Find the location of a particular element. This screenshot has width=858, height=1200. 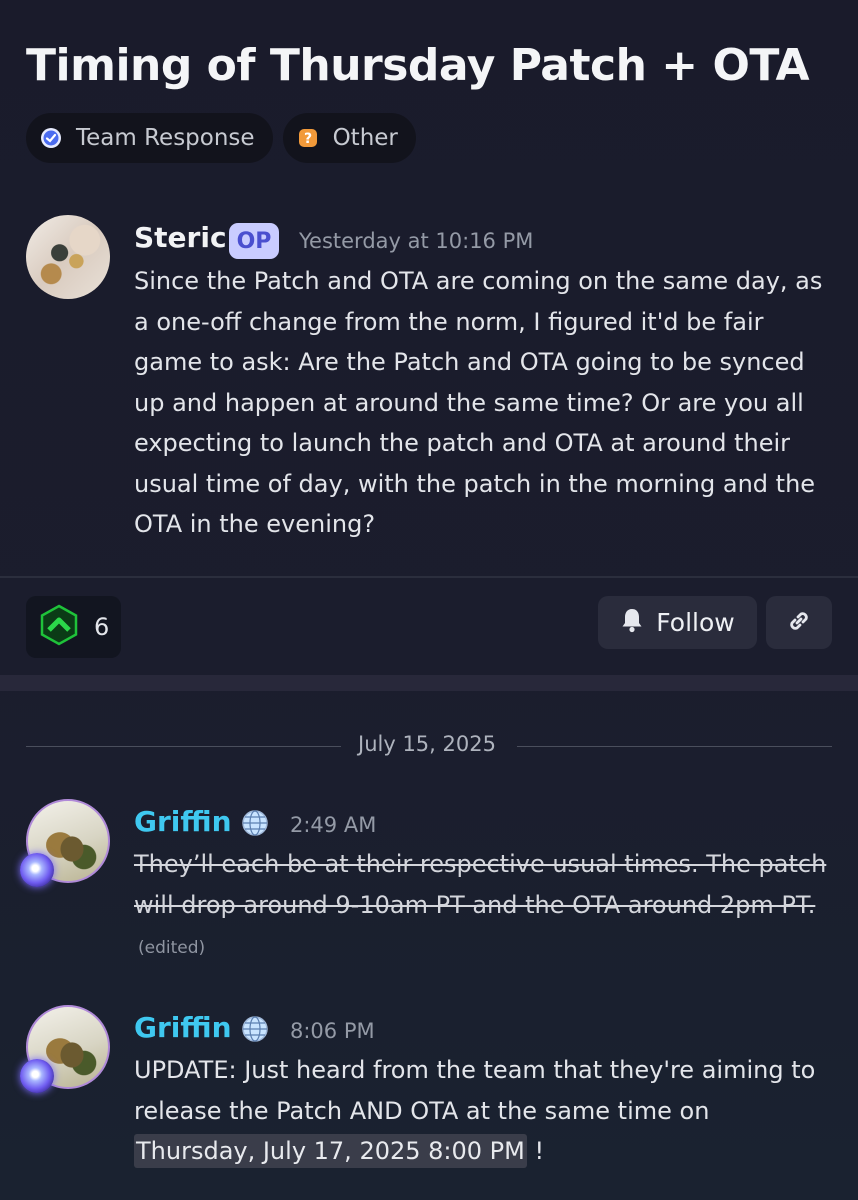

upvote-icon is located at coordinates (59, 627).